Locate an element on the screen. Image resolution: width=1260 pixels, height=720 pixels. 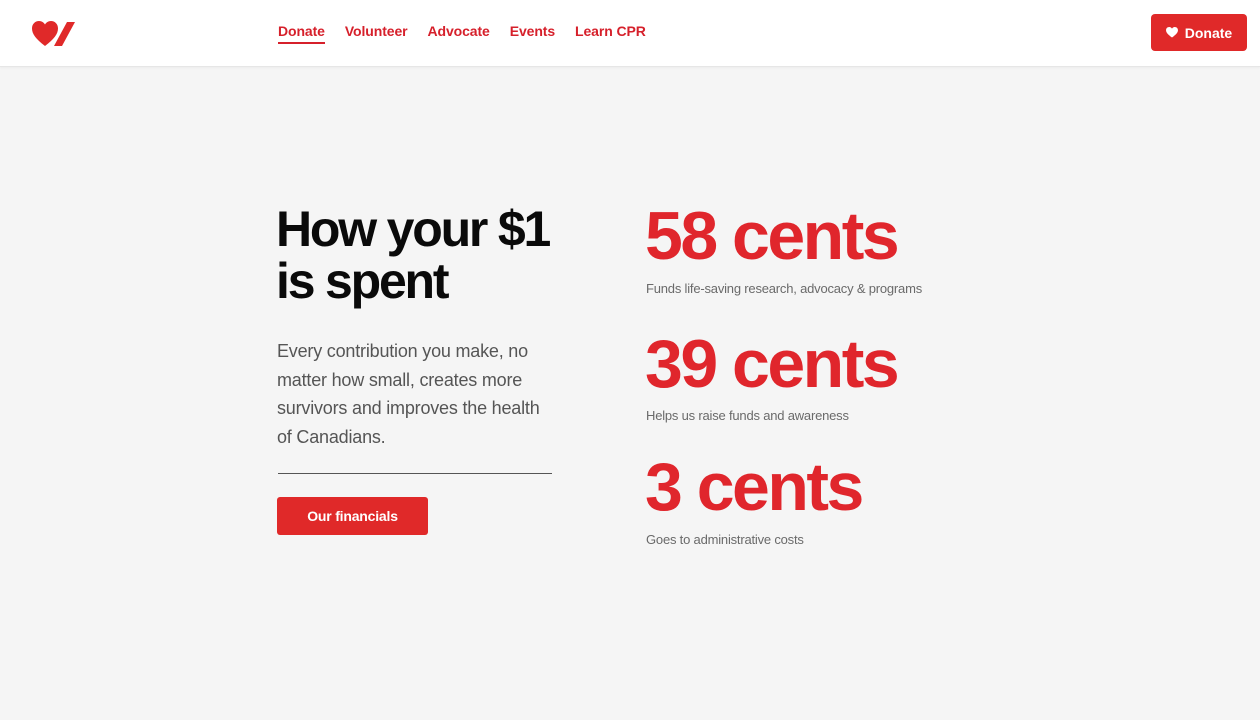
nav-learn-cpr: Learn CPR is located at coordinates (610, 33).